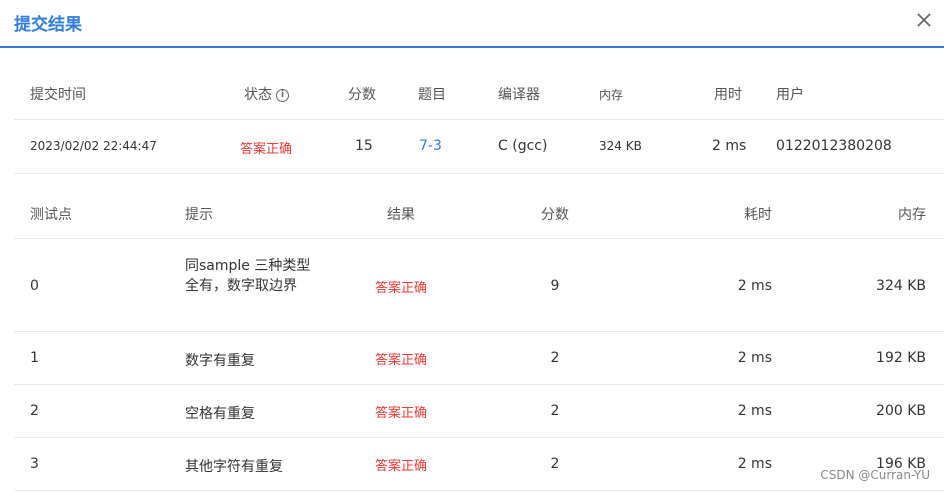  I want to click on test-hint: 其他字符有重复, so click(234, 467).